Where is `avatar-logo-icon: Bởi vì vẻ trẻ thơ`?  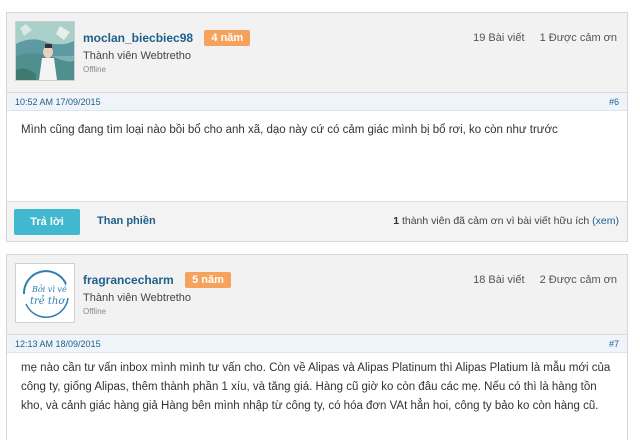
avatar-logo-icon: Bởi vì vẻ trẻ thơ is located at coordinates (45, 293).